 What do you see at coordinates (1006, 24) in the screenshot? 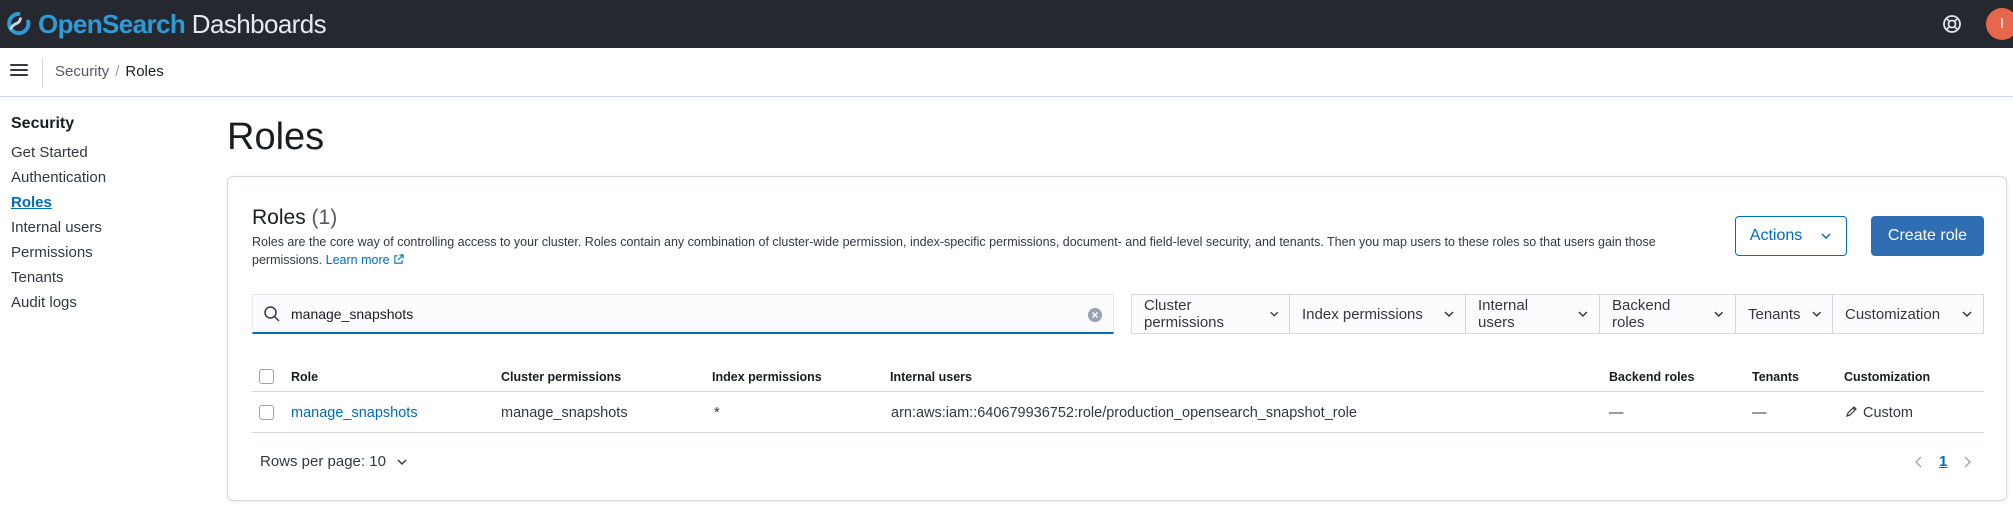
I see `top-header-bar: OpenSearch Dashboards I` at bounding box center [1006, 24].